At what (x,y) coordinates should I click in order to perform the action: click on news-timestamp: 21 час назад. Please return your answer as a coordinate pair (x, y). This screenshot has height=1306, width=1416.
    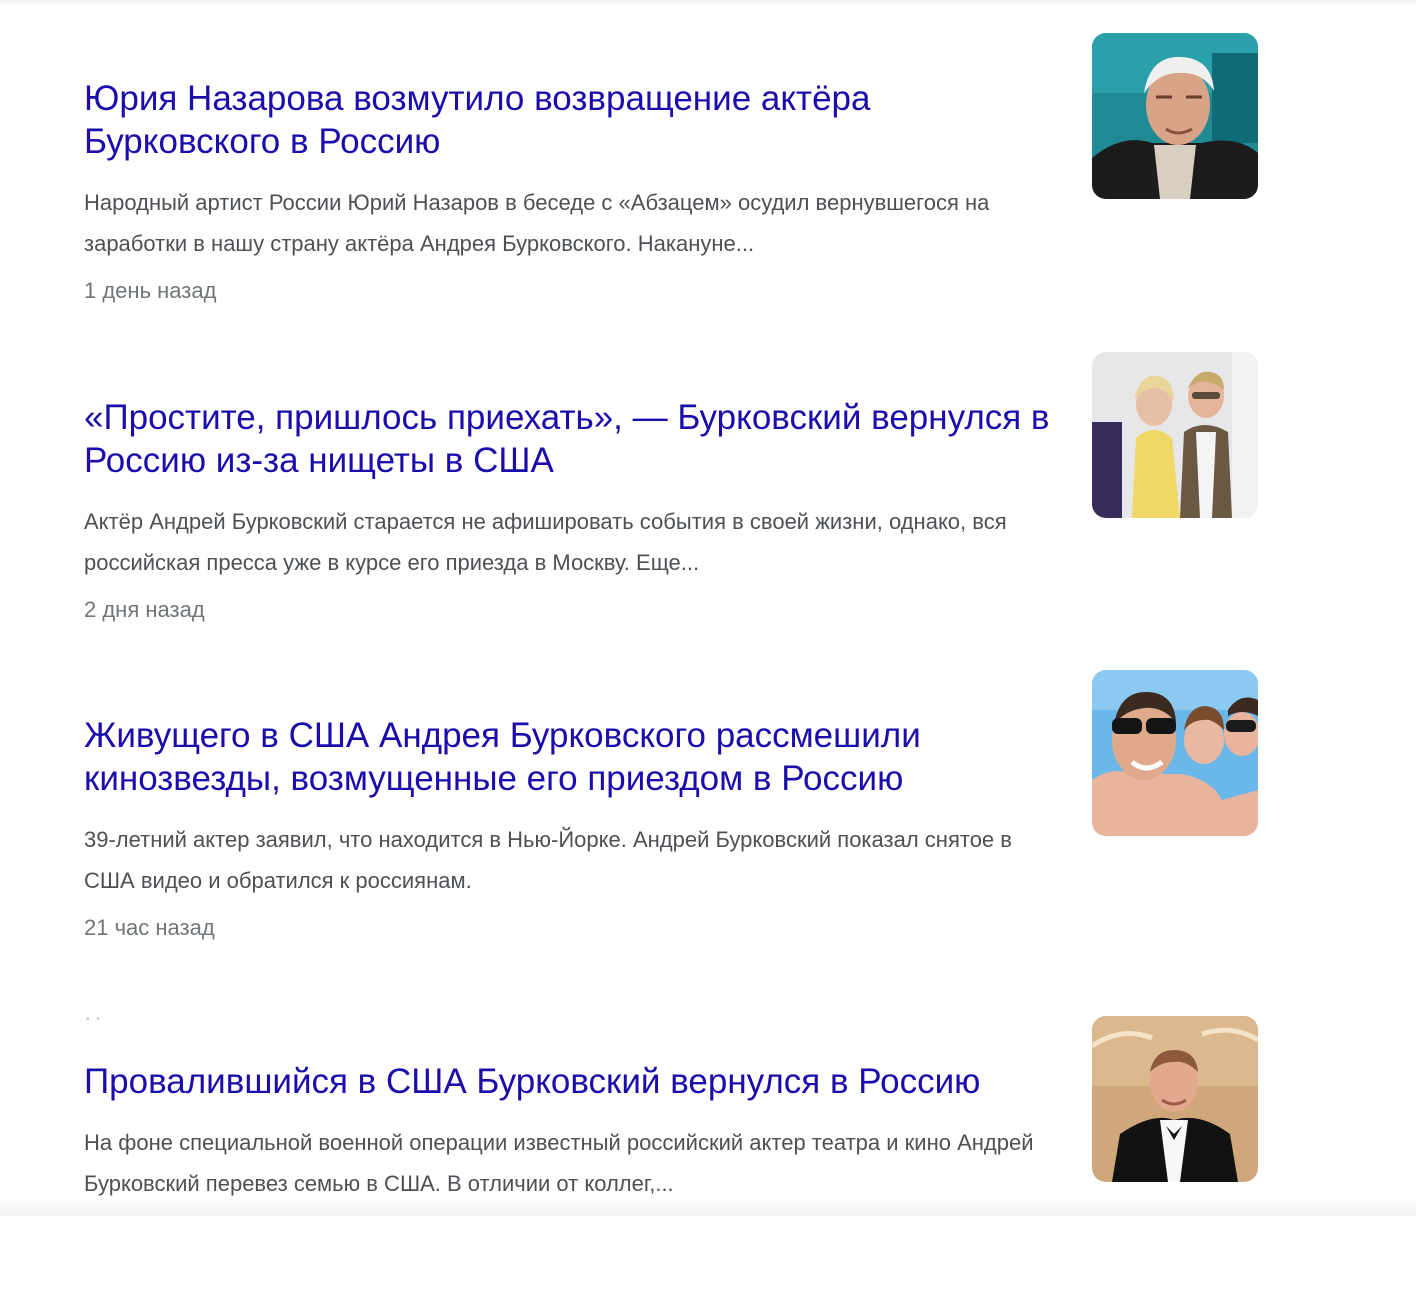
    Looking at the image, I should click on (149, 927).